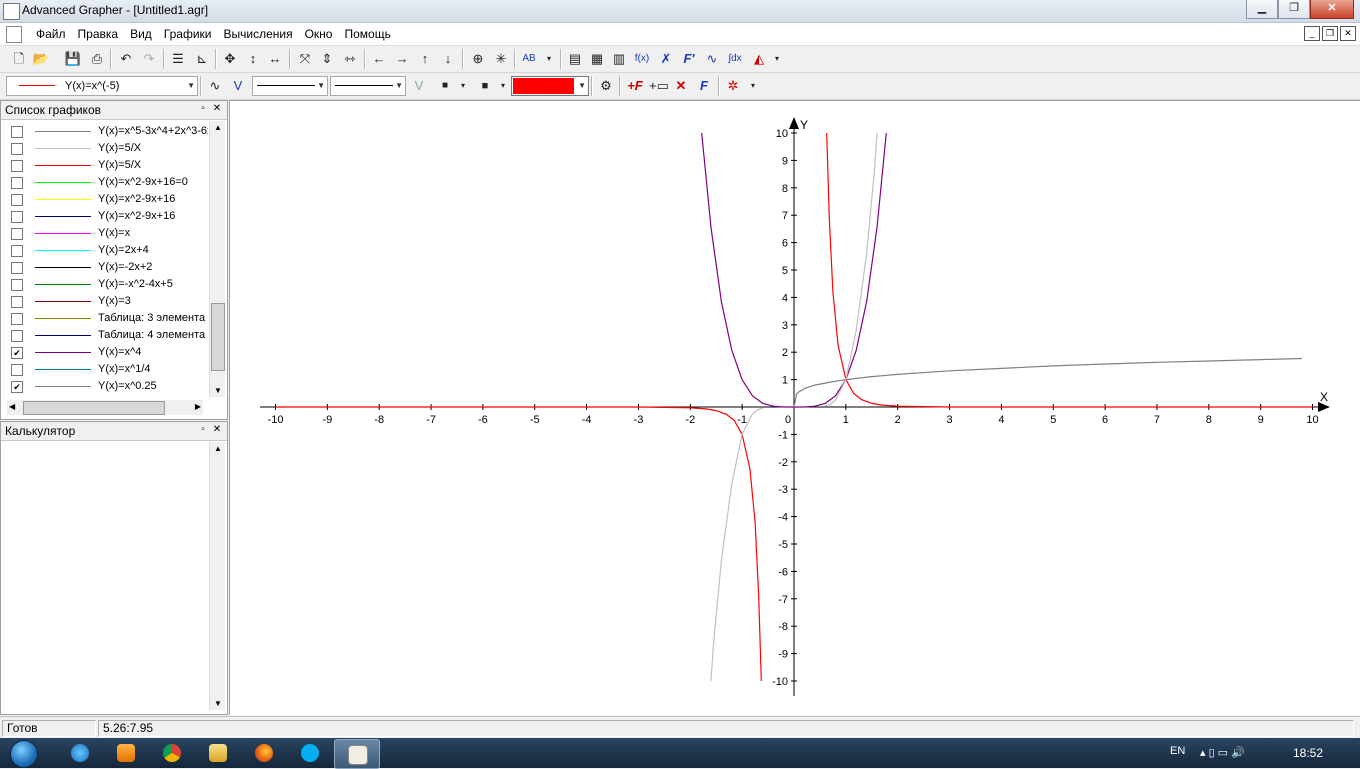 This screenshot has width=1360, height=769. Describe the element at coordinates (253, 59) in the screenshot. I see `move-vertical-icon: ↕` at that location.